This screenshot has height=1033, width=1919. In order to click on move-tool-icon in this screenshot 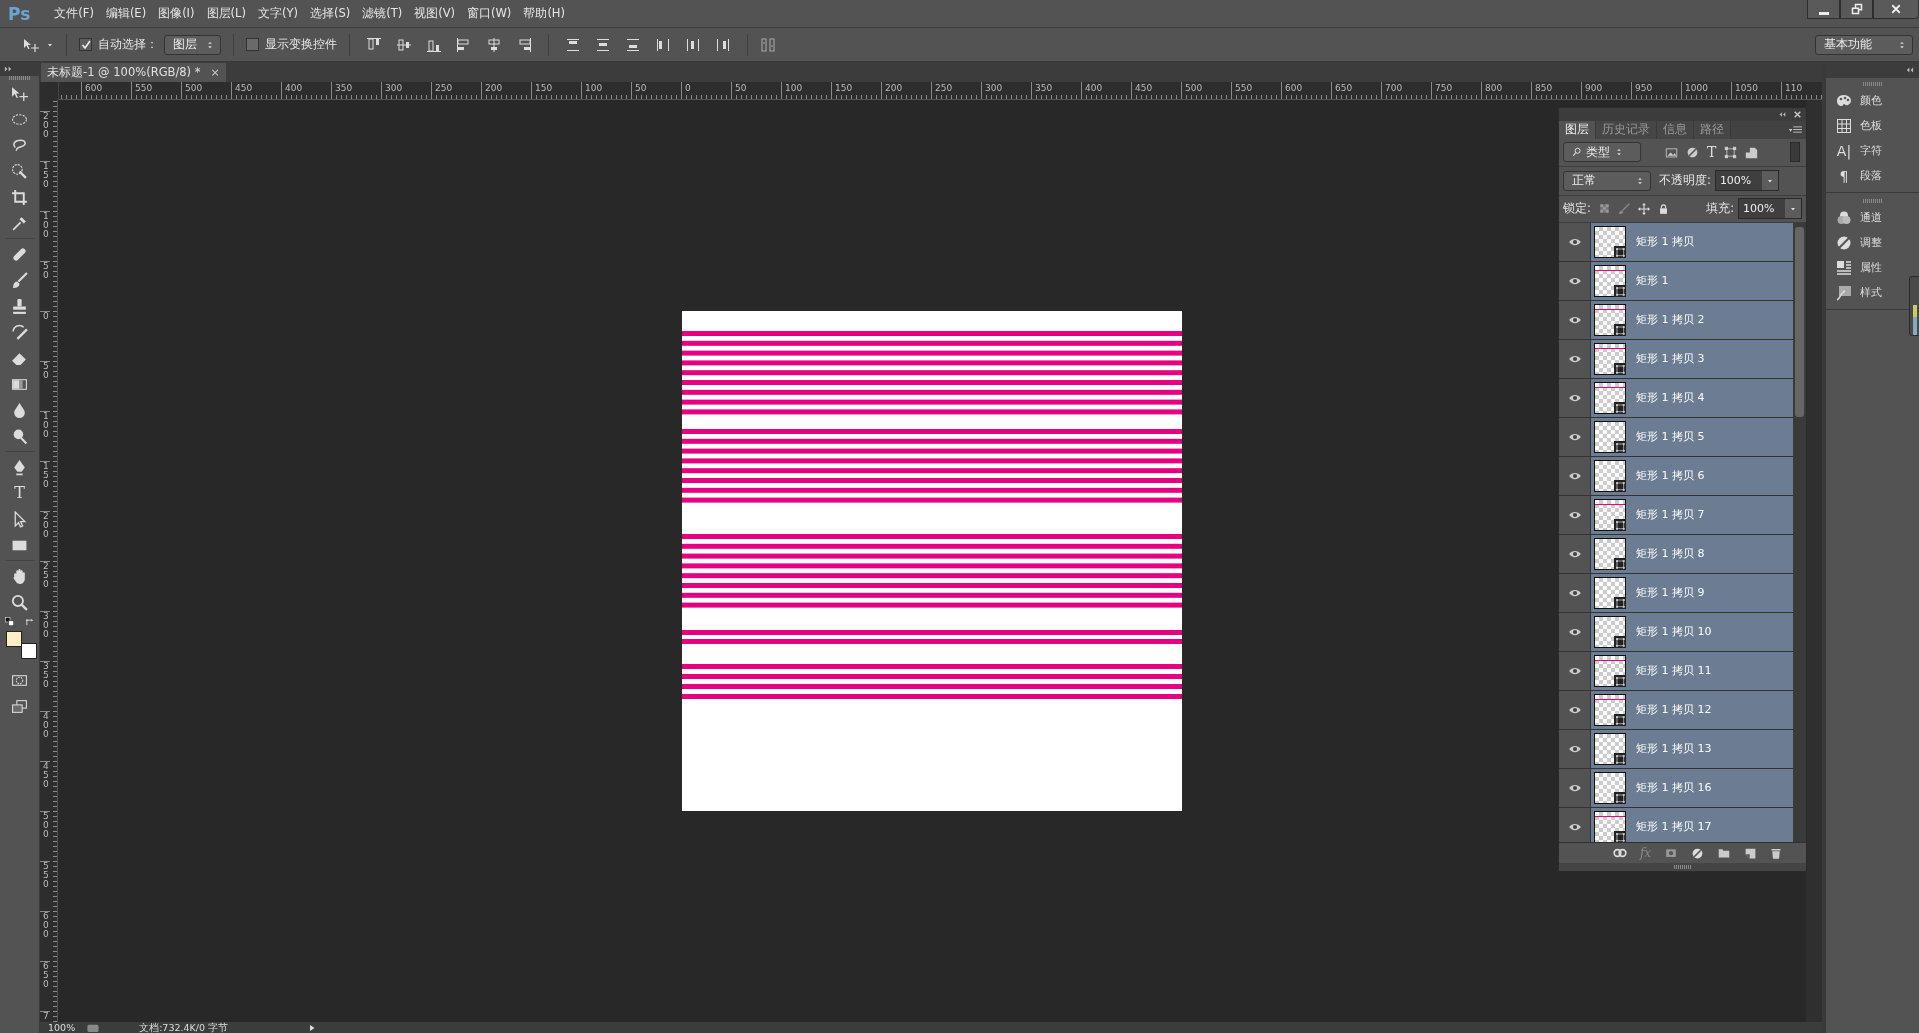, I will do `click(31, 44)`.